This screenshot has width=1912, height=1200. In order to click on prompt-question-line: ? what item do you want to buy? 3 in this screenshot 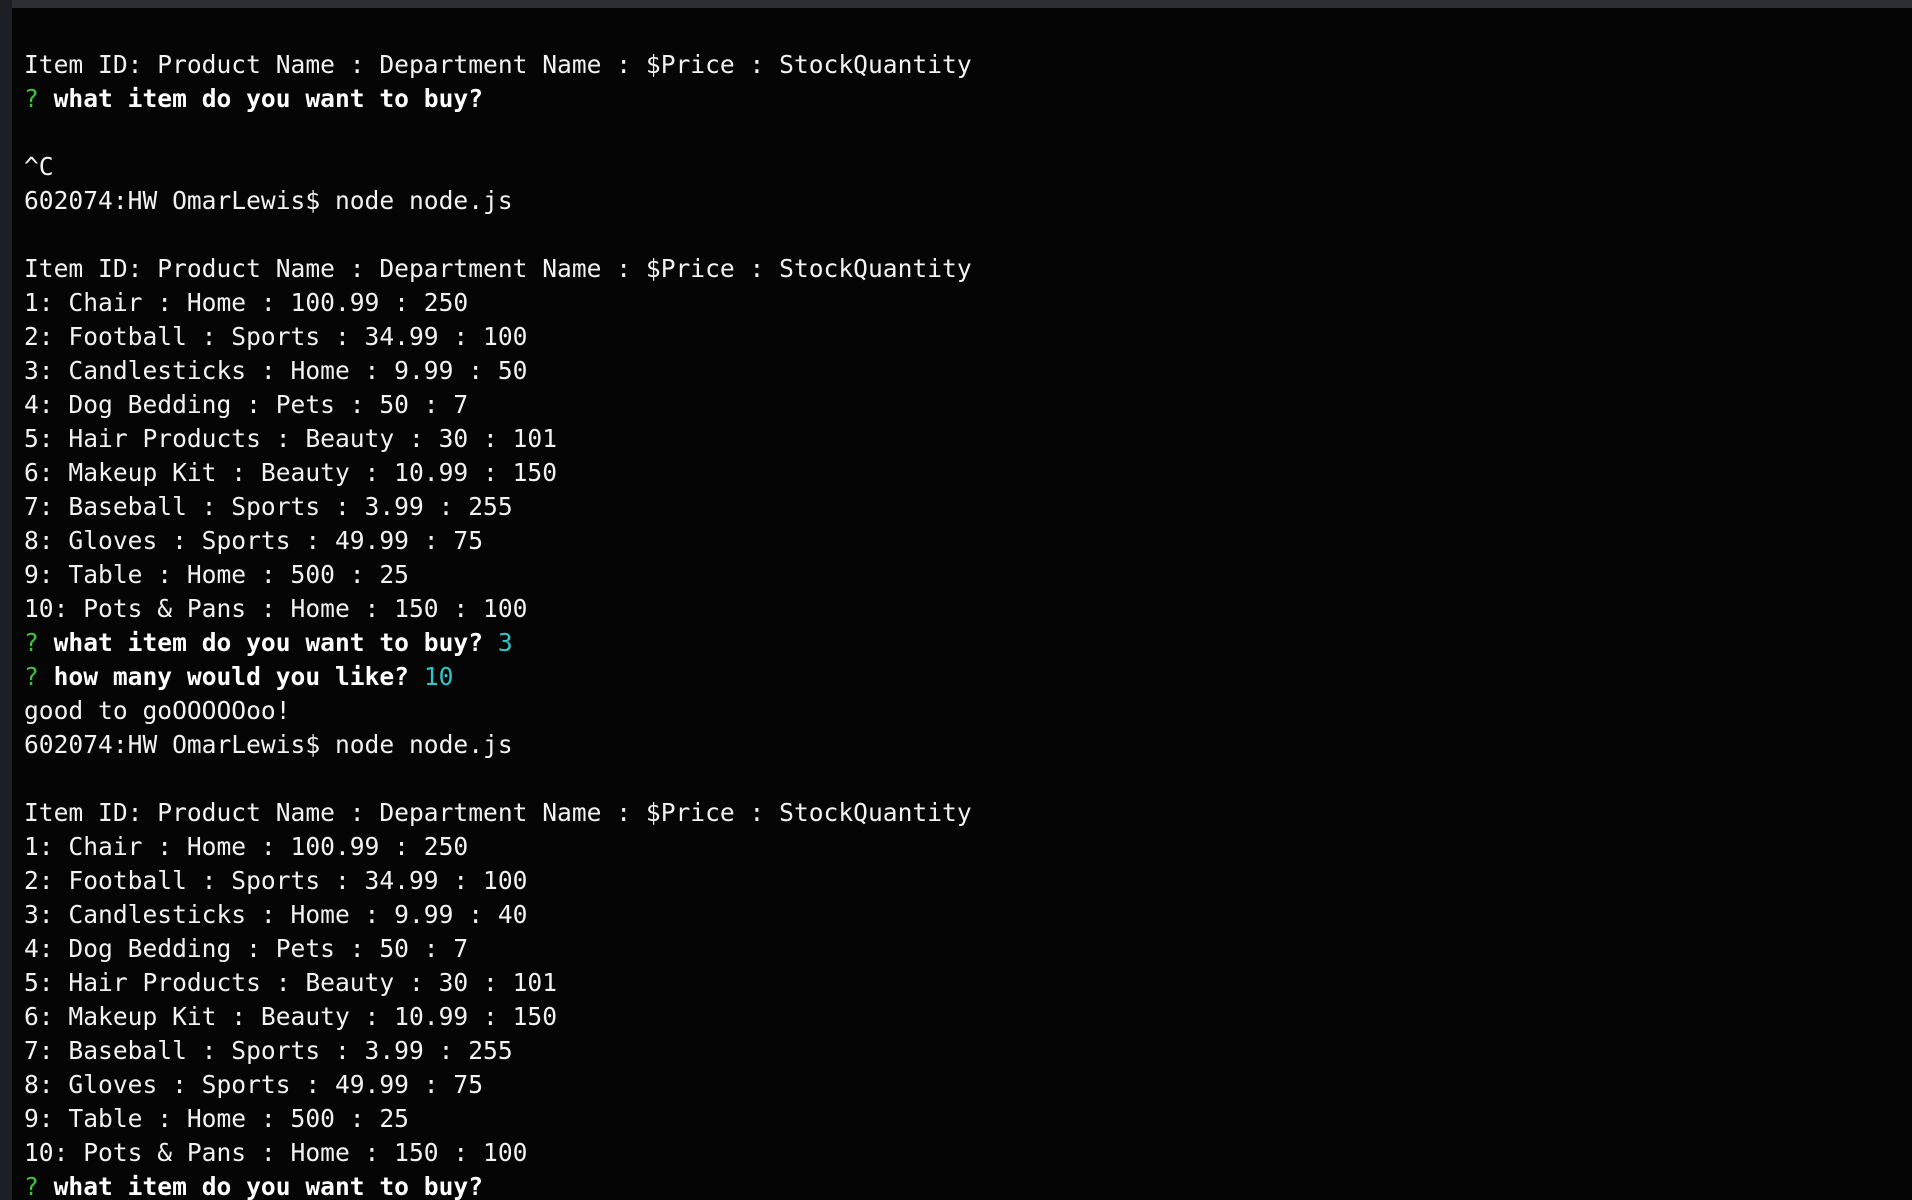, I will do `click(968, 643)`.